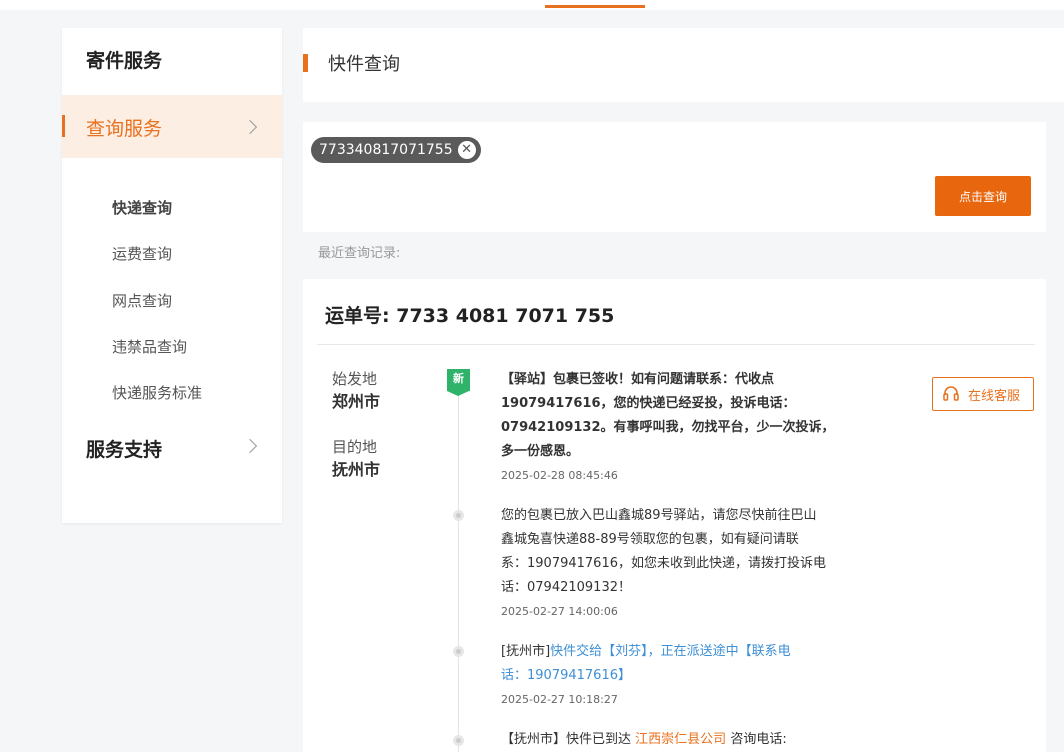 This screenshot has width=1064, height=752. Describe the element at coordinates (305, 63) in the screenshot. I see `title-accent-bar` at that location.